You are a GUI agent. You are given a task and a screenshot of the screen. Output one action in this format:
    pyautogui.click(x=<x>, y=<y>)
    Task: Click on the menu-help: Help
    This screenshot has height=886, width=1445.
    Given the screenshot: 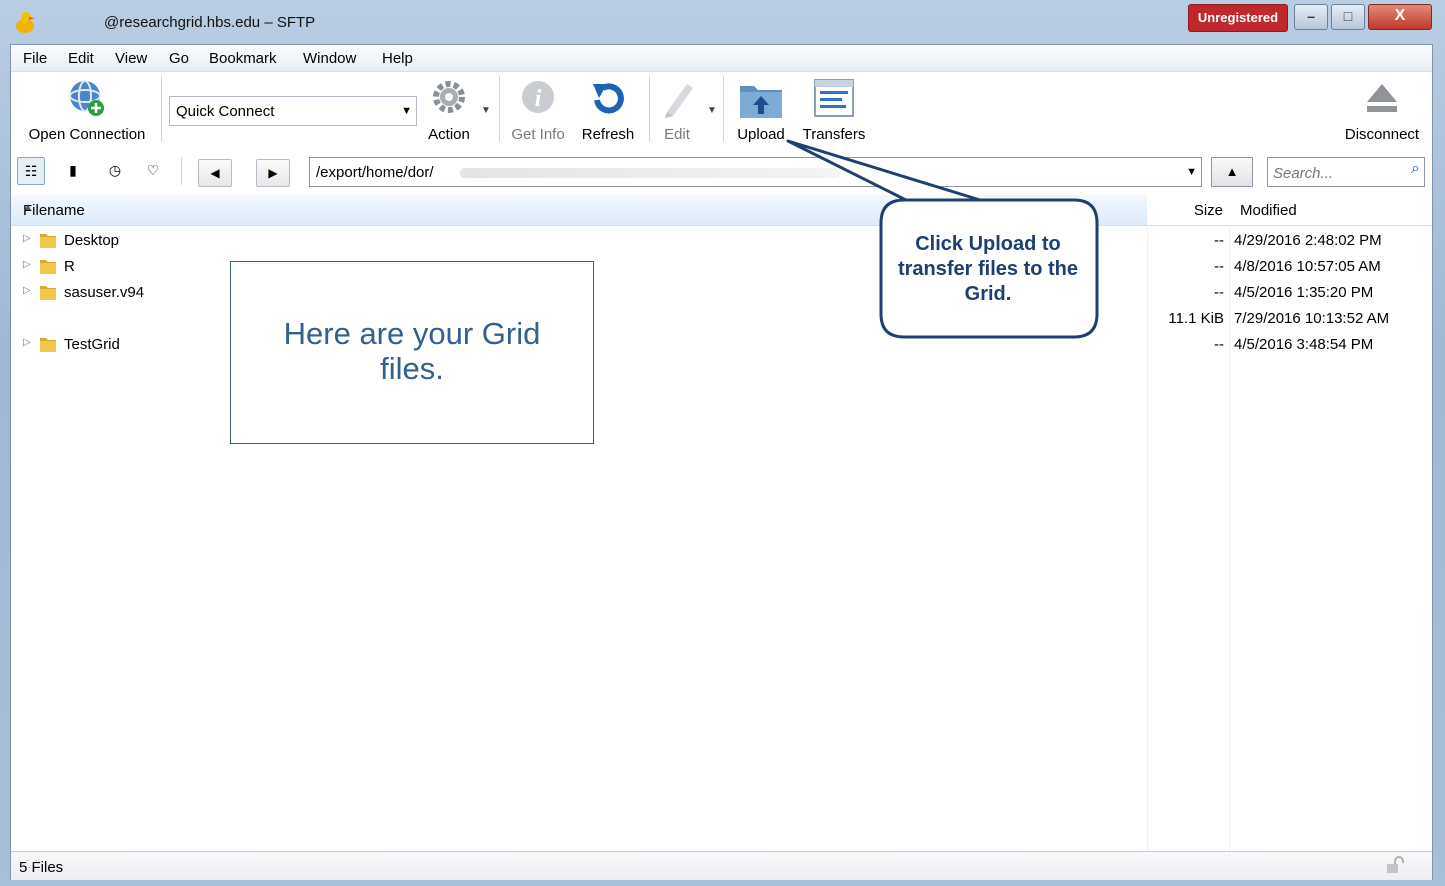 What is the action you would take?
    pyautogui.click(x=397, y=58)
    